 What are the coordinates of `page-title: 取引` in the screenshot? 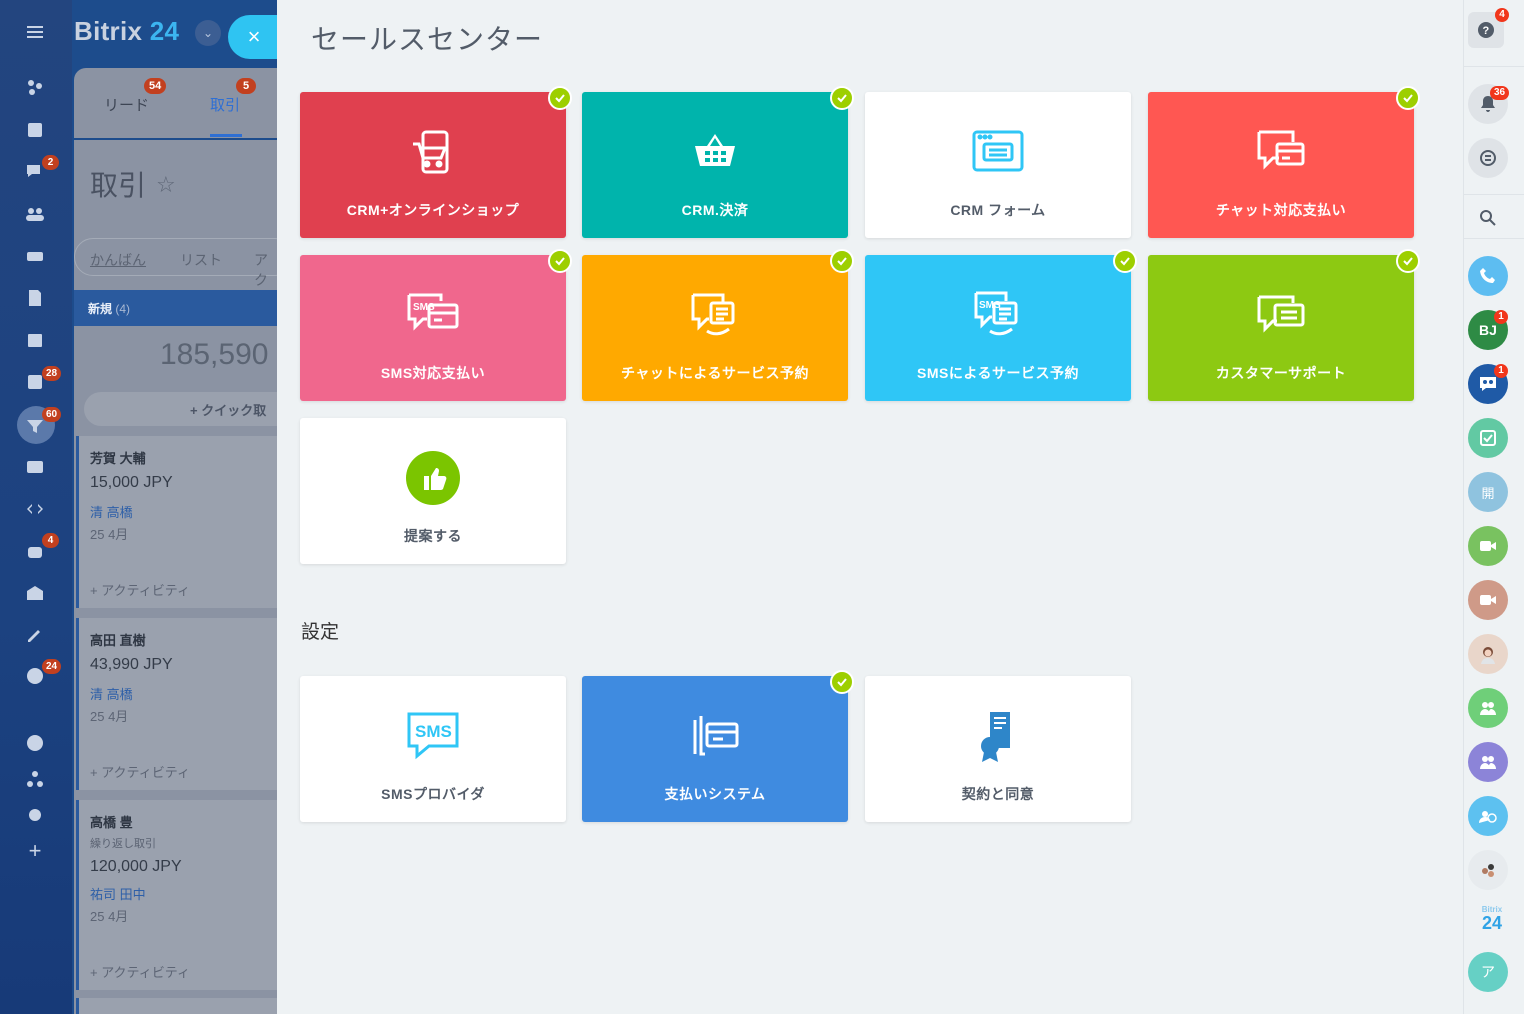 It's located at (118, 185).